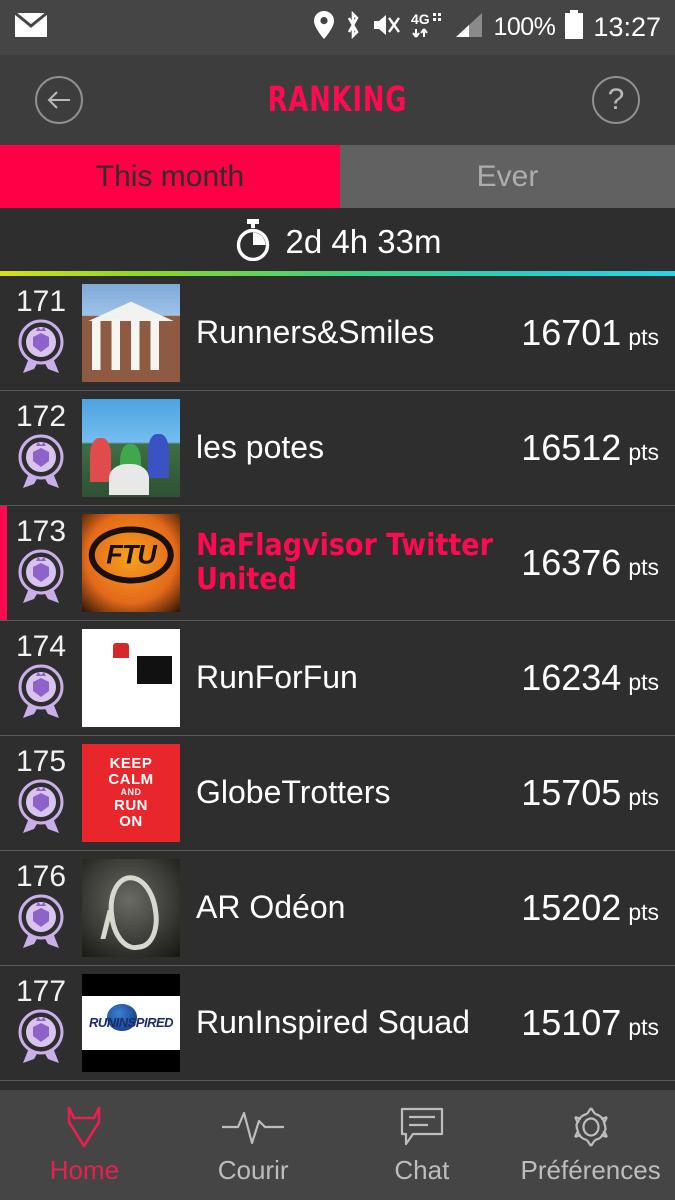 This screenshot has width=675, height=1200. Describe the element at coordinates (469, 27) in the screenshot. I see `signal-bars-icon` at that location.